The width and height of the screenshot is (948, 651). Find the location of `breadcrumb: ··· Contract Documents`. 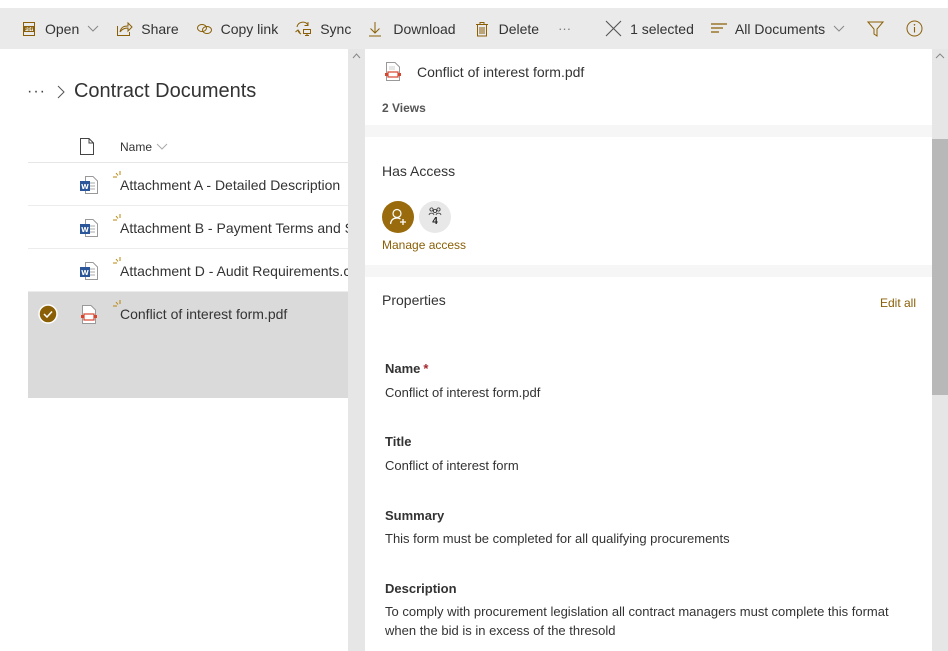

breadcrumb: ··· Contract Documents is located at coordinates (141, 91).